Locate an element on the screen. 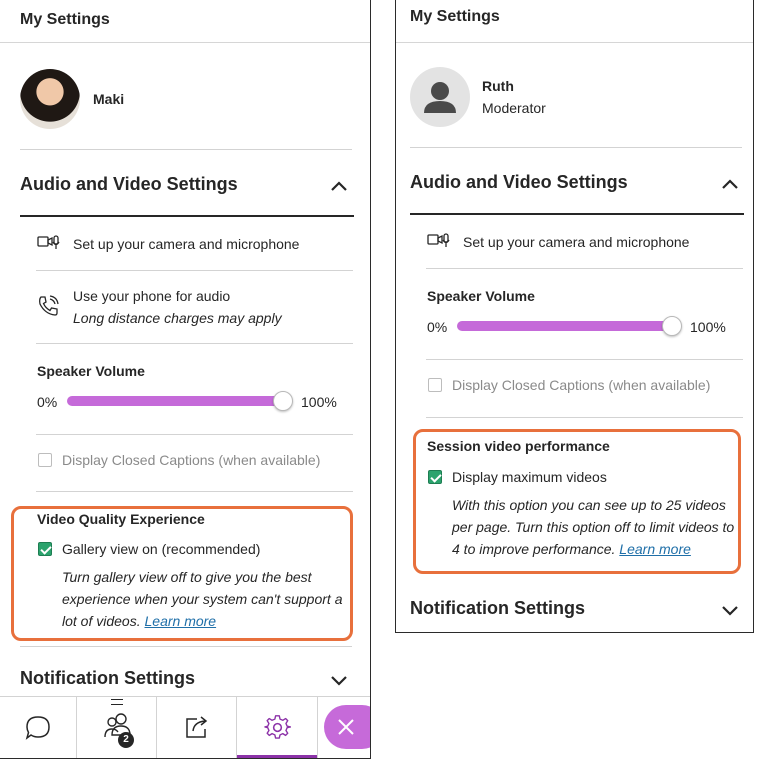 The height and width of the screenshot is (763, 758). share-content-icon is located at coordinates (197, 727).